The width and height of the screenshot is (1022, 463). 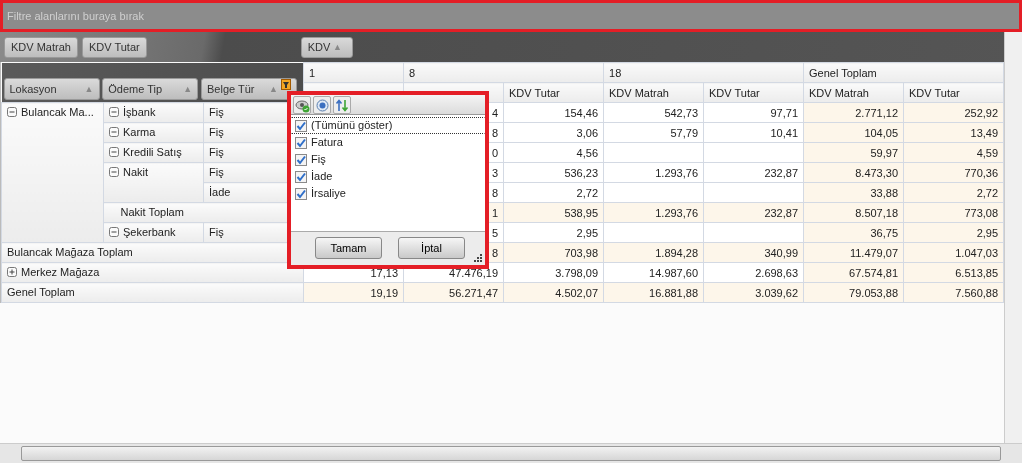 I want to click on checkbox-label: (Tümünü göster), so click(x=352, y=126).